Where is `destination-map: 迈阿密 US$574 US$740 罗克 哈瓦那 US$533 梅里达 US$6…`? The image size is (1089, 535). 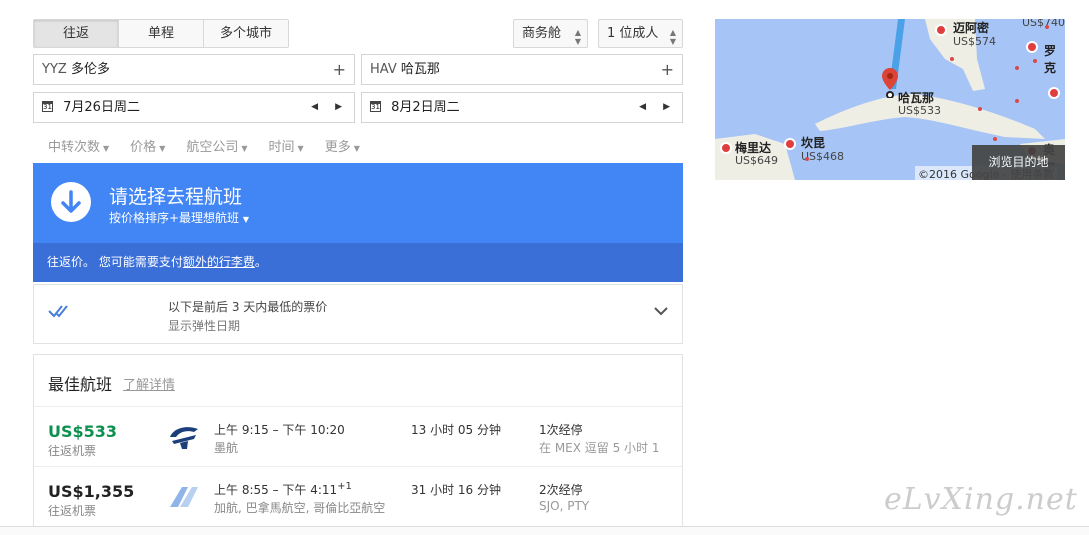 destination-map: 迈阿密 US$574 US$740 罗克 哈瓦那 US$533 梅里达 US$6… is located at coordinates (890, 99).